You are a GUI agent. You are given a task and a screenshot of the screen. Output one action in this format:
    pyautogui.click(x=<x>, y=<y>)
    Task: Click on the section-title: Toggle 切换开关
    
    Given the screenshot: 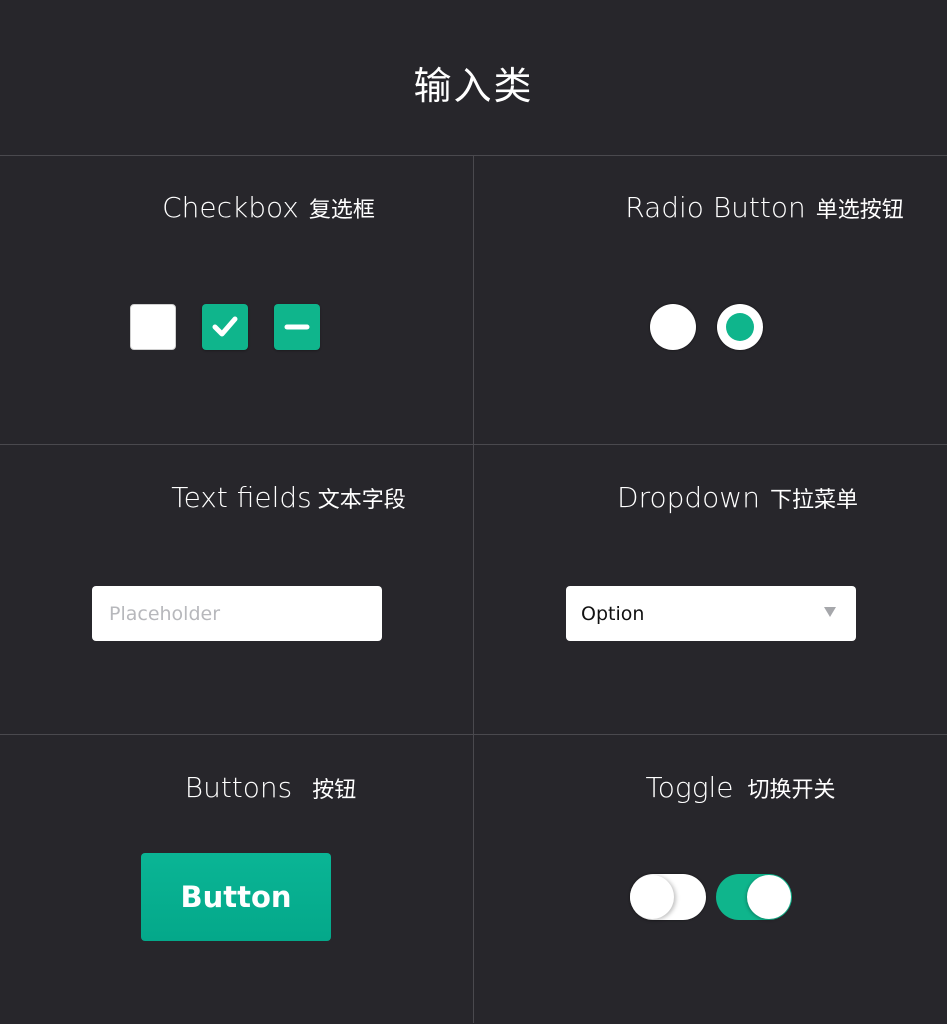 What is the action you would take?
    pyautogui.click(x=740, y=787)
    